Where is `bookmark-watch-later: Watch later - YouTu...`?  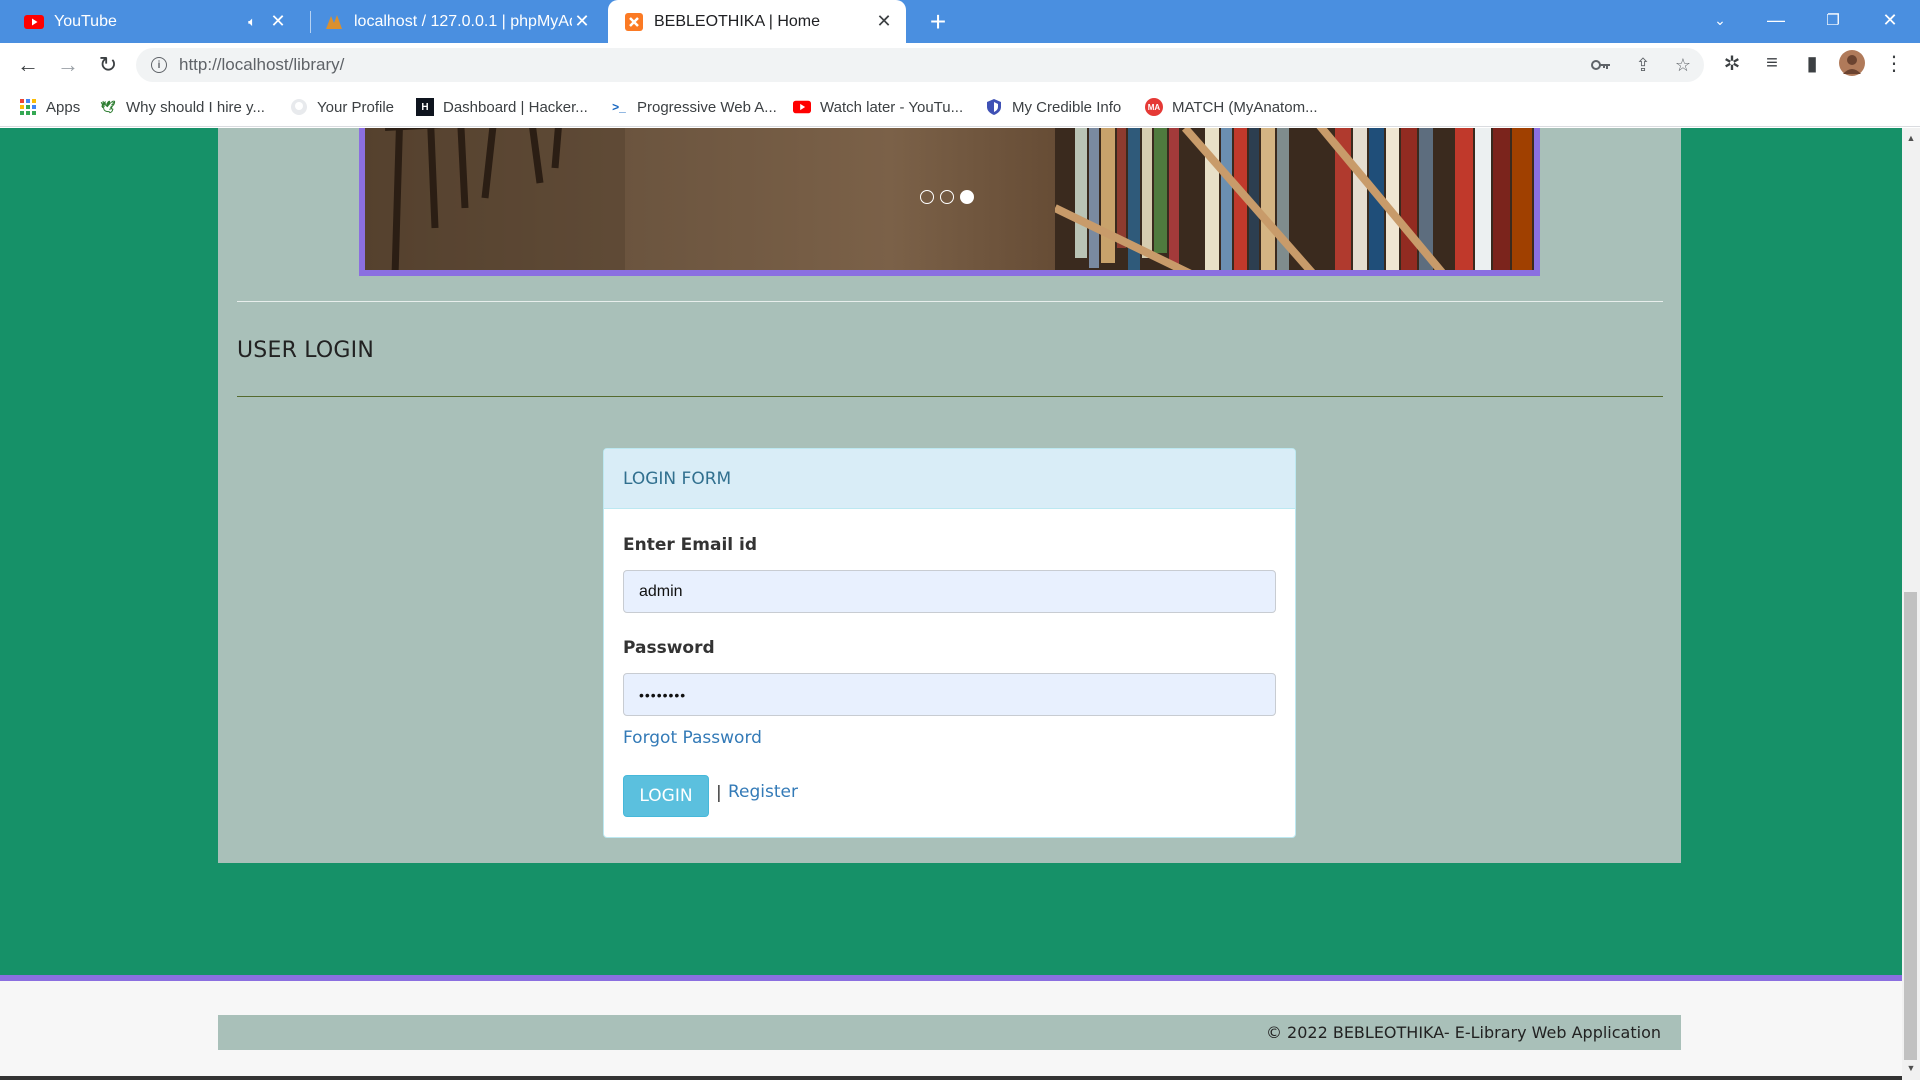 bookmark-watch-later: Watch later - YouTu... is located at coordinates (878, 107).